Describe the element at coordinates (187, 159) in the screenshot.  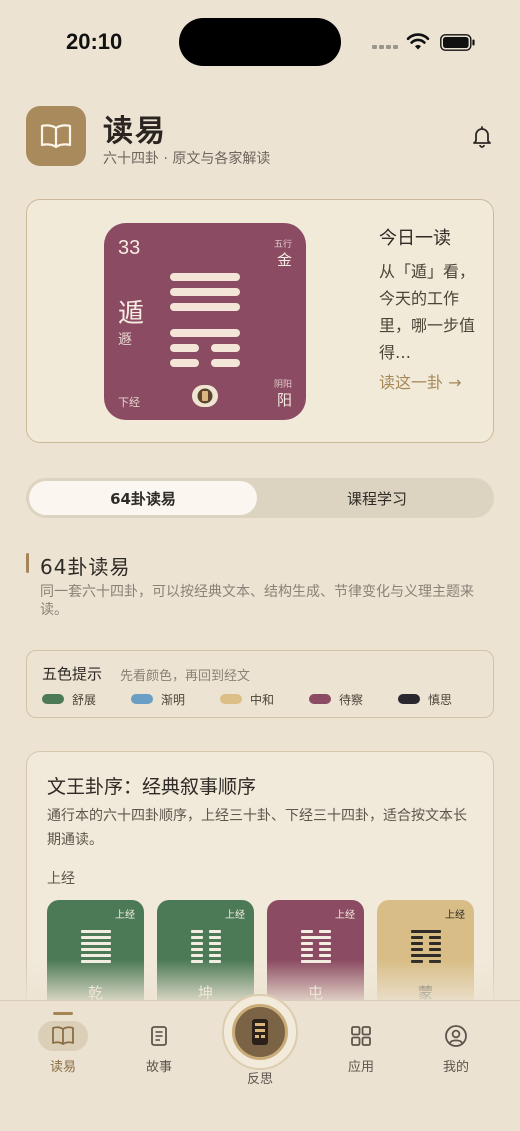
I see `app-subtitle: 六十四卦 · 原文与各家解读` at that location.